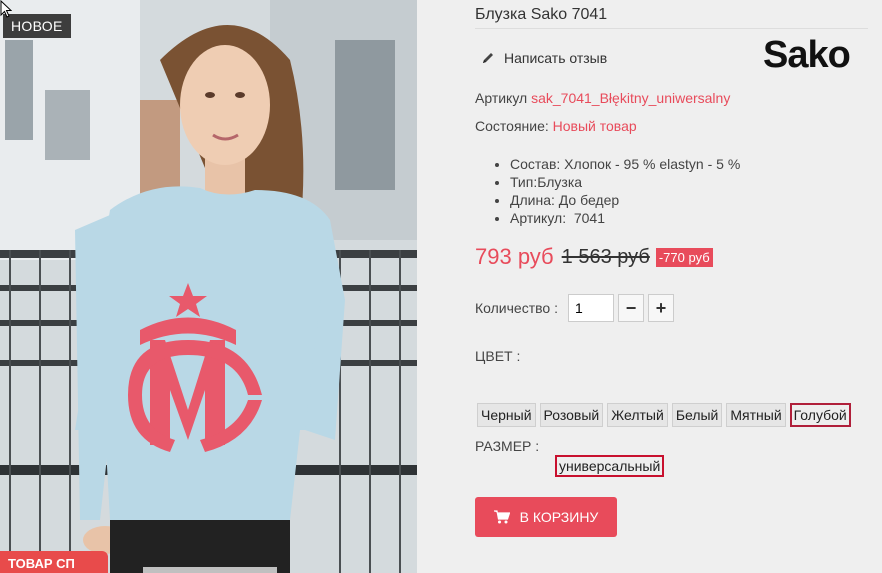 The image size is (882, 573). What do you see at coordinates (210, 570) in the screenshot?
I see `image-scrollbar` at bounding box center [210, 570].